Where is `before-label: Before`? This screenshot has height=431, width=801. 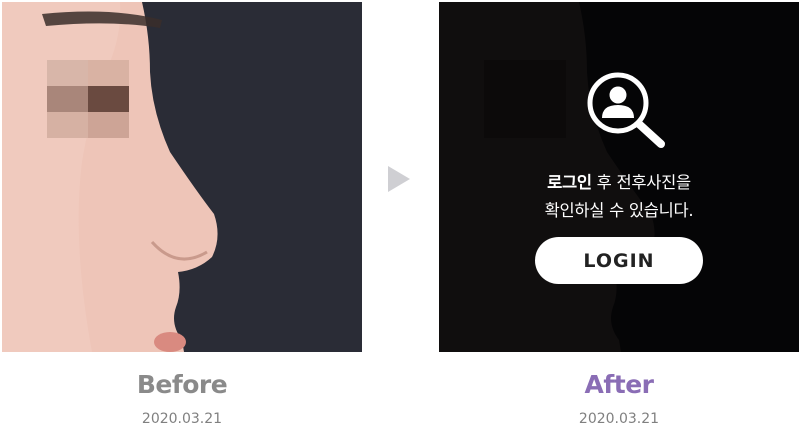
before-label: Before is located at coordinates (182, 384).